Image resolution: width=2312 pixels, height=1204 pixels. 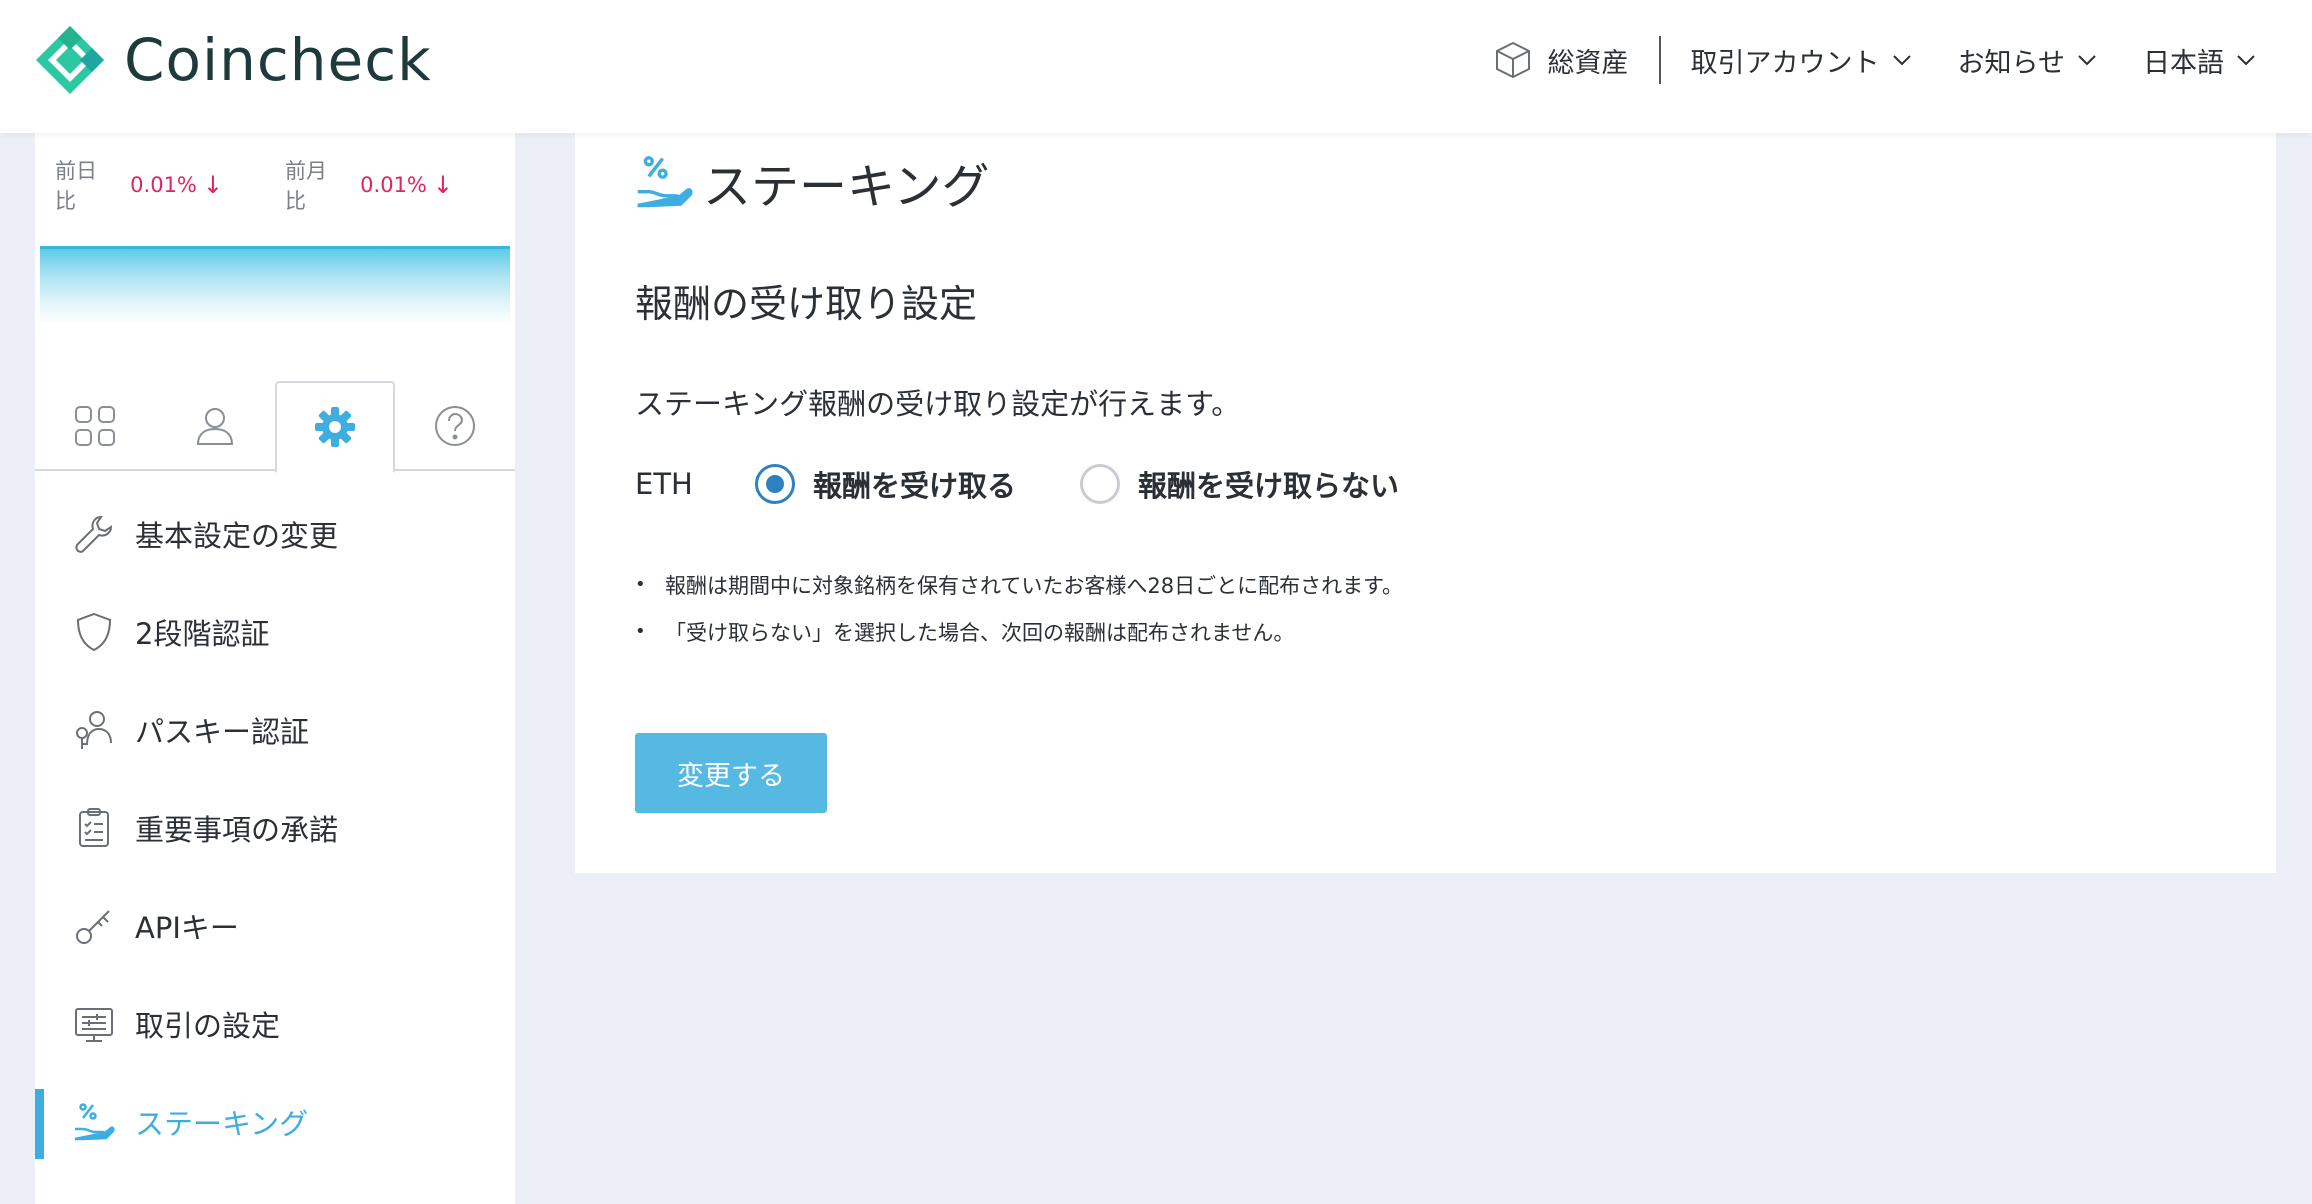 I want to click on shield-icon, so click(x=94, y=632).